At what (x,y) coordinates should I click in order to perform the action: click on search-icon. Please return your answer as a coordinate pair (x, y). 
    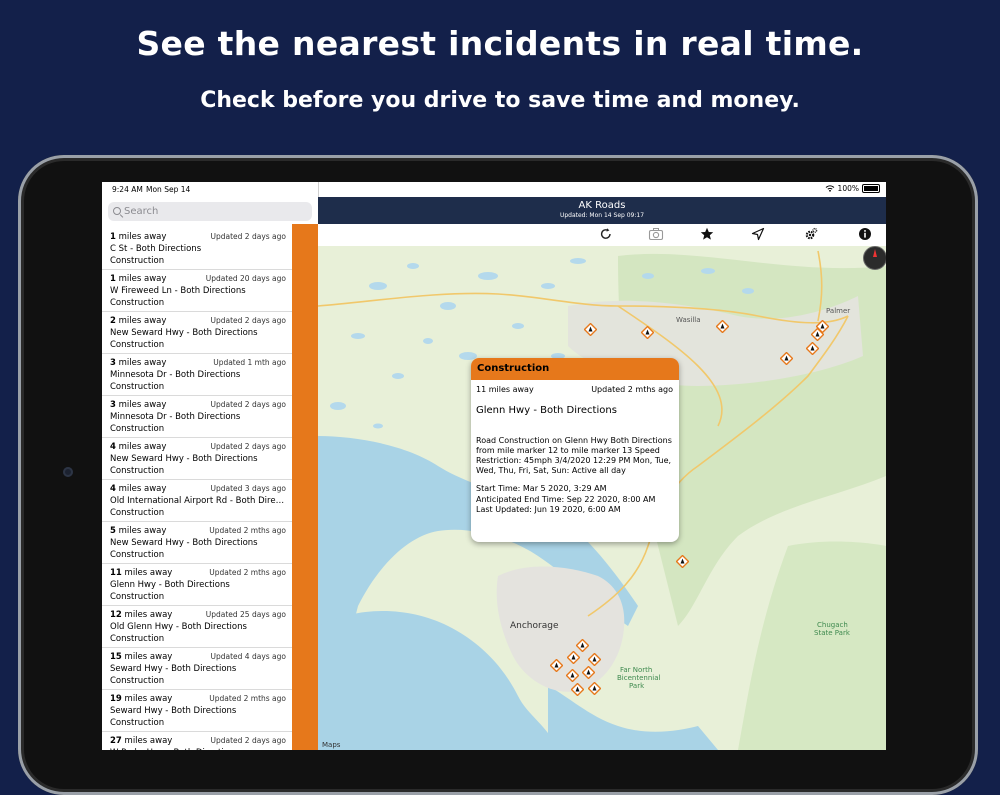
    Looking at the image, I should click on (117, 211).